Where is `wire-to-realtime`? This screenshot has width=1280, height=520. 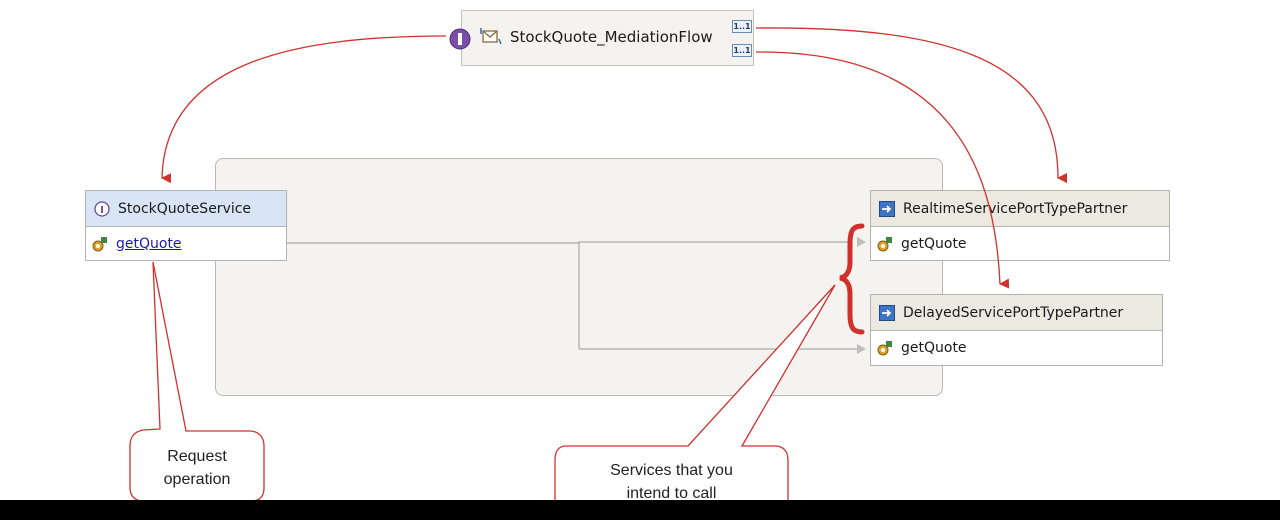
wire-to-realtime is located at coordinates (567, 242).